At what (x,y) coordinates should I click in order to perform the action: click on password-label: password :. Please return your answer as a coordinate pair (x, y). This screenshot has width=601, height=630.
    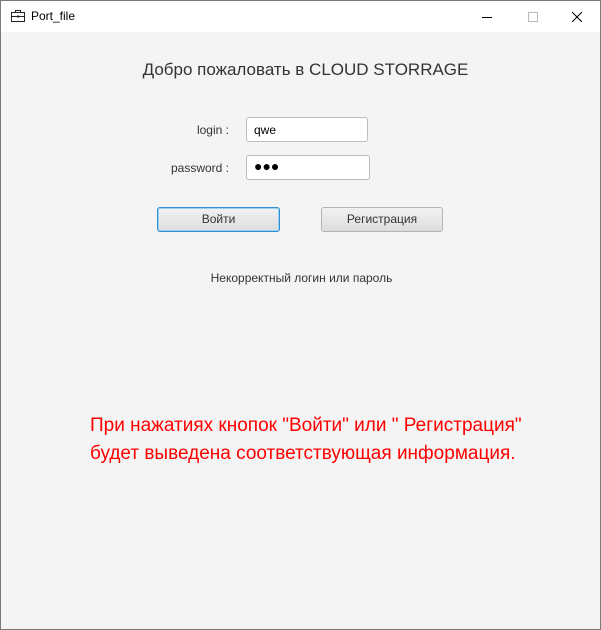
    Looking at the image, I should click on (199, 168).